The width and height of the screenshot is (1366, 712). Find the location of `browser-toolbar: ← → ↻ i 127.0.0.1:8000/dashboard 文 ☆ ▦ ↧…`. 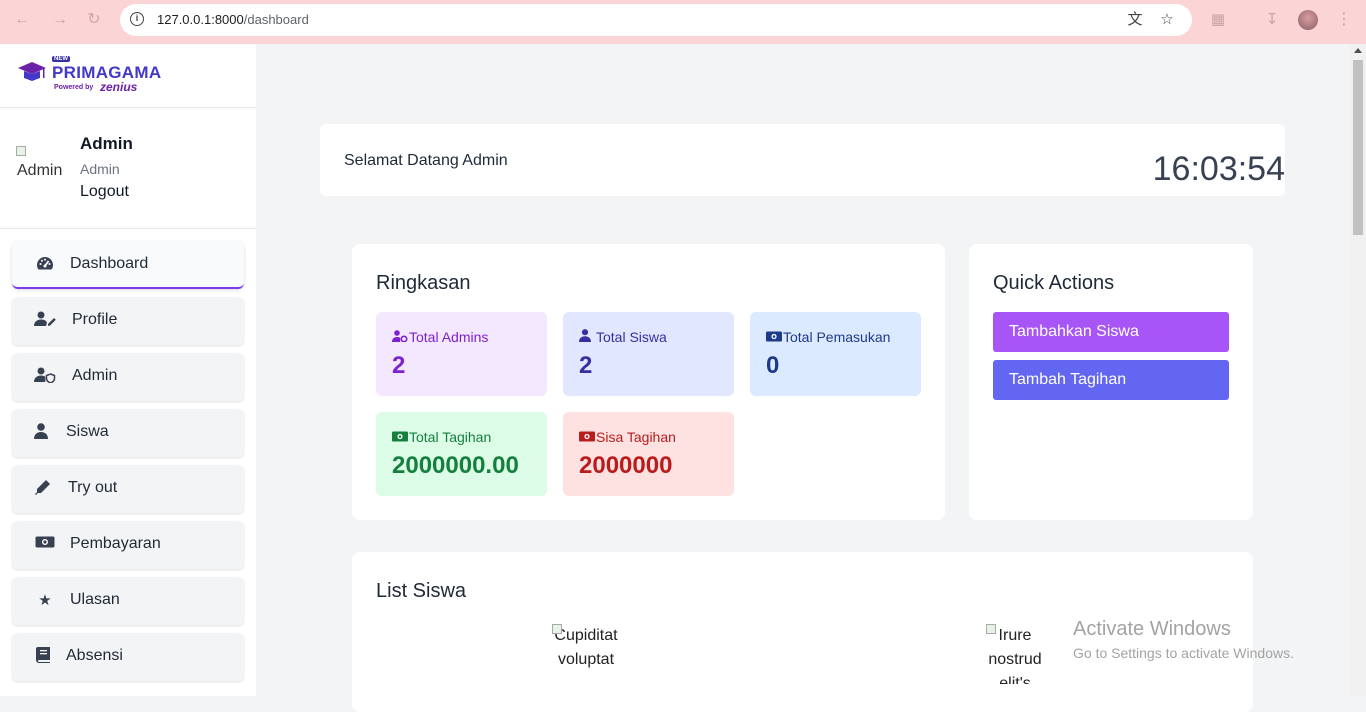

browser-toolbar: ← → ↻ i 127.0.0.1:8000/dashboard 文 ☆ ▦ ↧… is located at coordinates (683, 22).